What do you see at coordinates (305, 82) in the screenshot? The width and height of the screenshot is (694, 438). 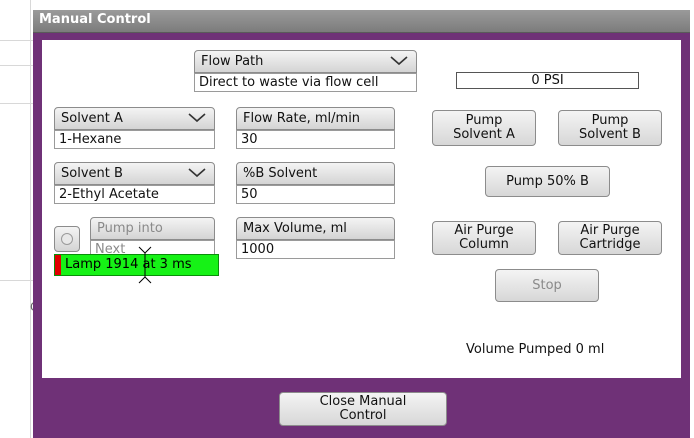 I see `flow-path-value: Direct to waste via flow cell` at bounding box center [305, 82].